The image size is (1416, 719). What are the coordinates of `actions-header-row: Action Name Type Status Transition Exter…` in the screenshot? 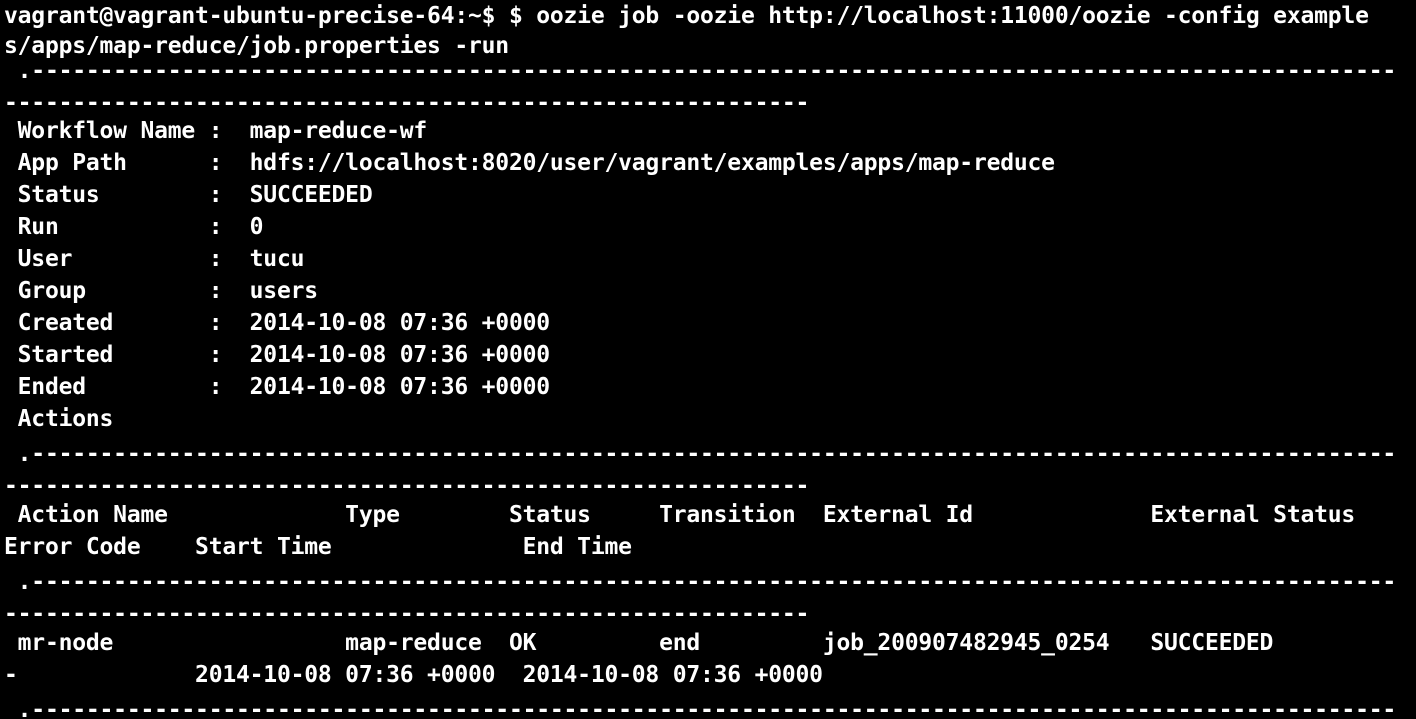 It's located at (680, 515).